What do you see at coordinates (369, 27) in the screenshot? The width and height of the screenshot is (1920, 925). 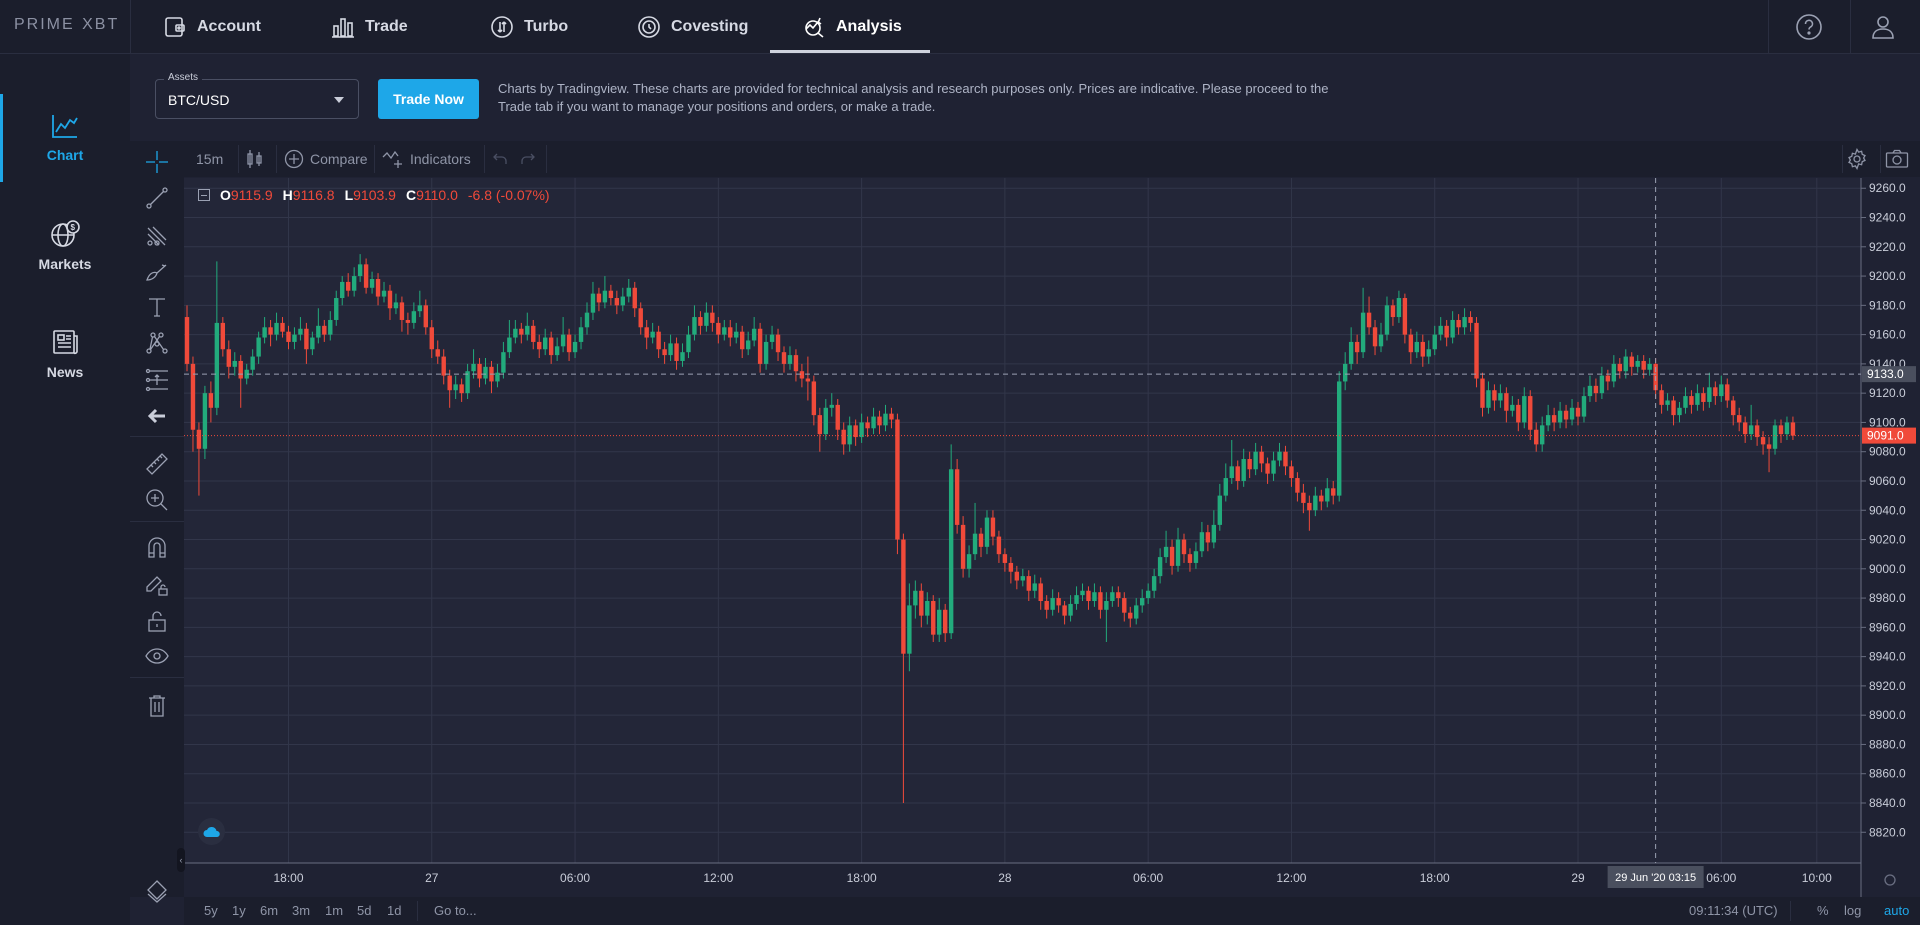 I see `nav-trade: Trade` at bounding box center [369, 27].